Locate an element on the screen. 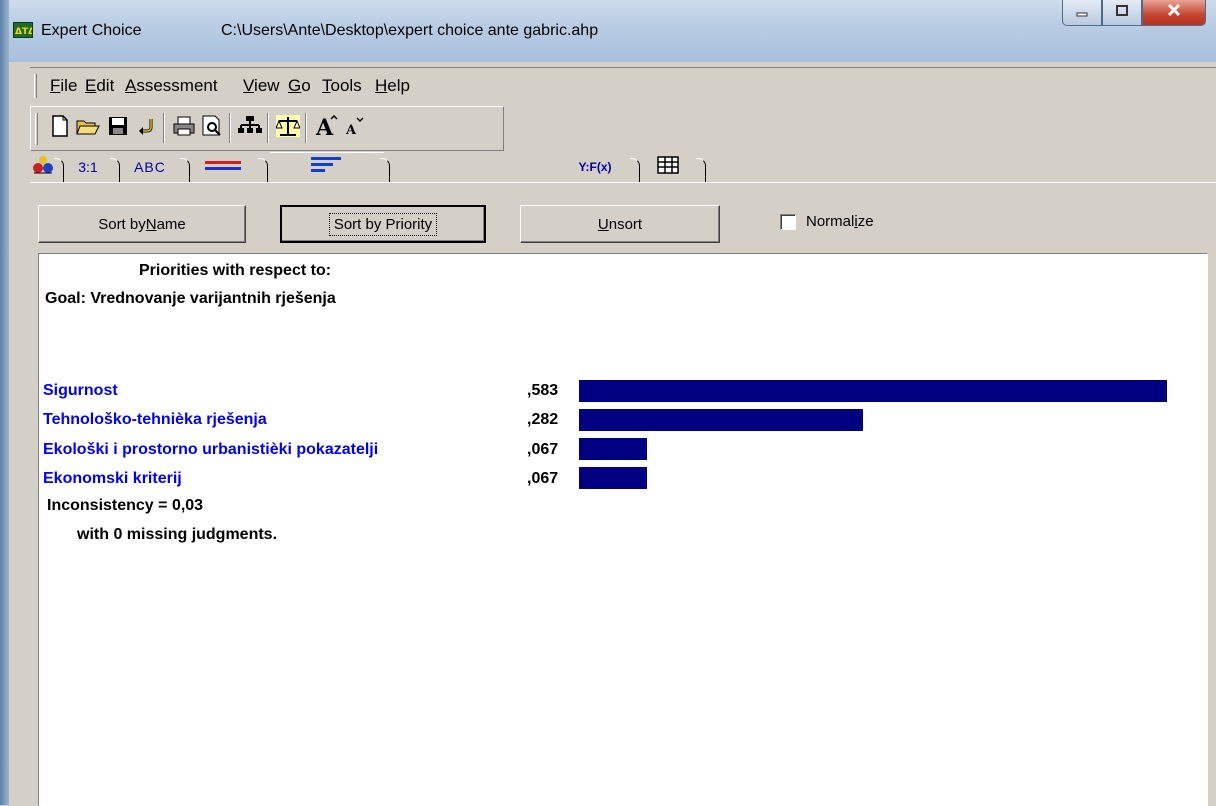 The image size is (1216, 806). criterion-priority-value: ,067 is located at coordinates (543, 449).